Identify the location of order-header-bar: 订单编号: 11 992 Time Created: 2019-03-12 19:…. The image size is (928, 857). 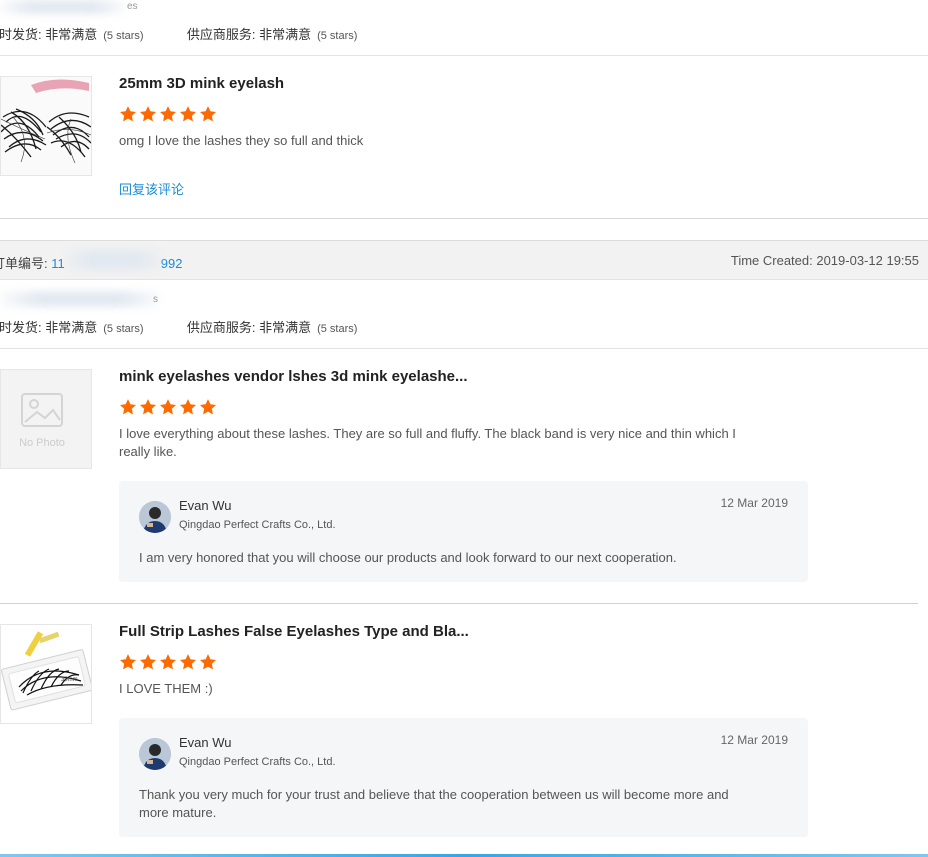
(464, 260).